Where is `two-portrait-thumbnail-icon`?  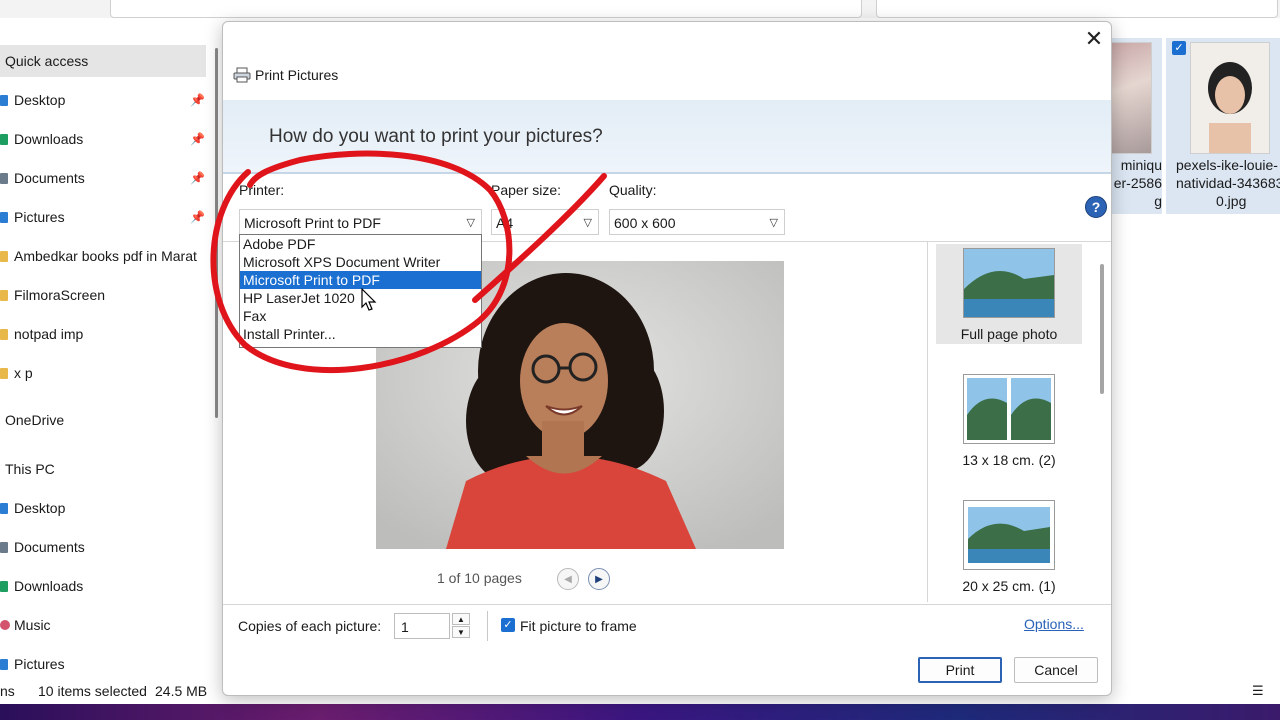 two-portrait-thumbnail-icon is located at coordinates (1009, 409).